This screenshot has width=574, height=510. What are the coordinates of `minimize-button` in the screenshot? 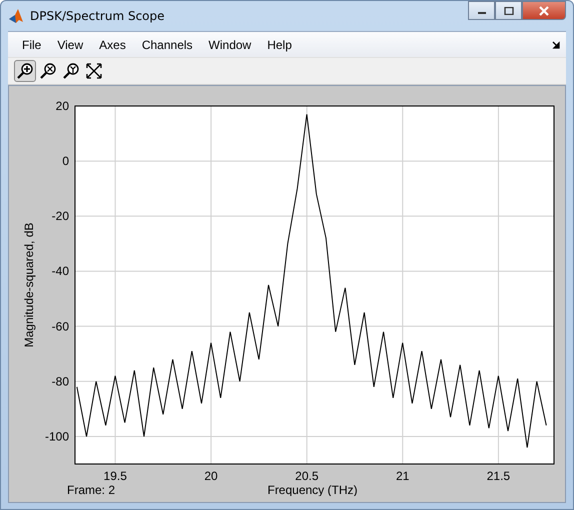 It's located at (481, 10).